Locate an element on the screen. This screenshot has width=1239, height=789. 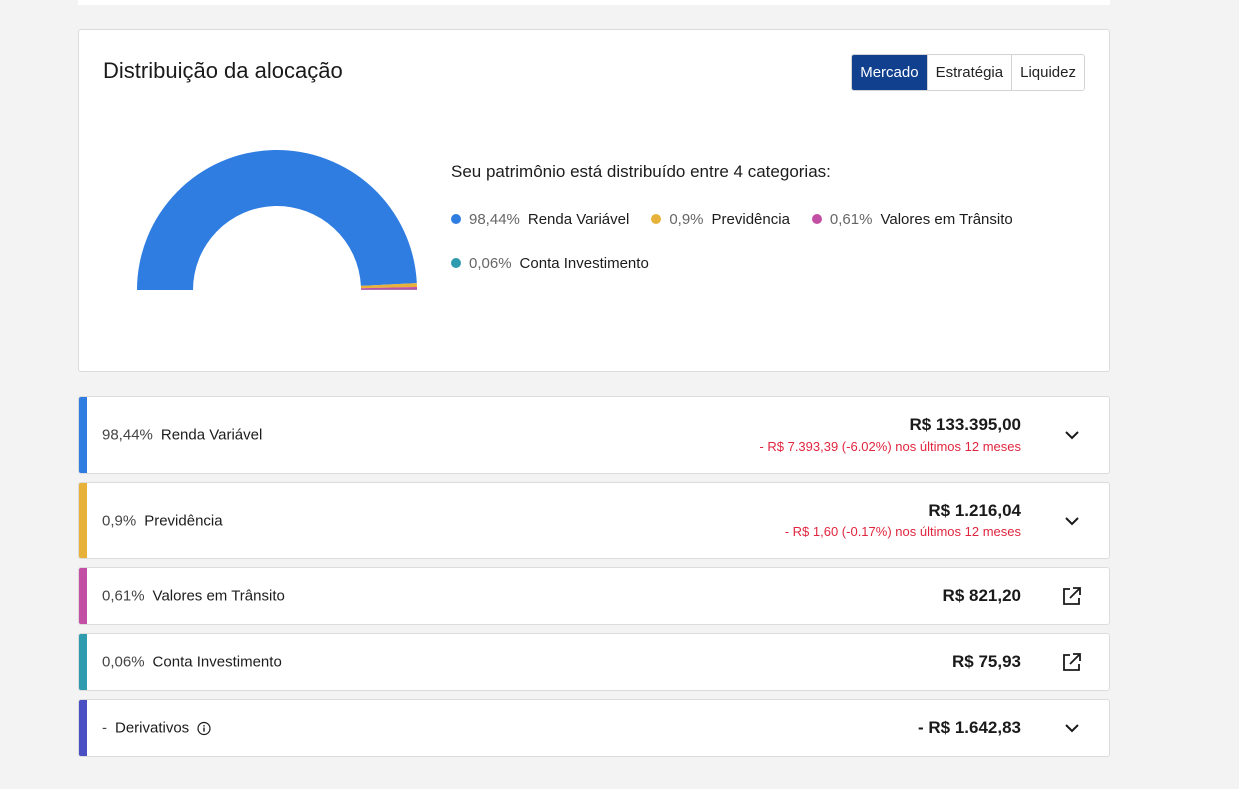
row-label: - Derivativos is located at coordinates (156, 728).